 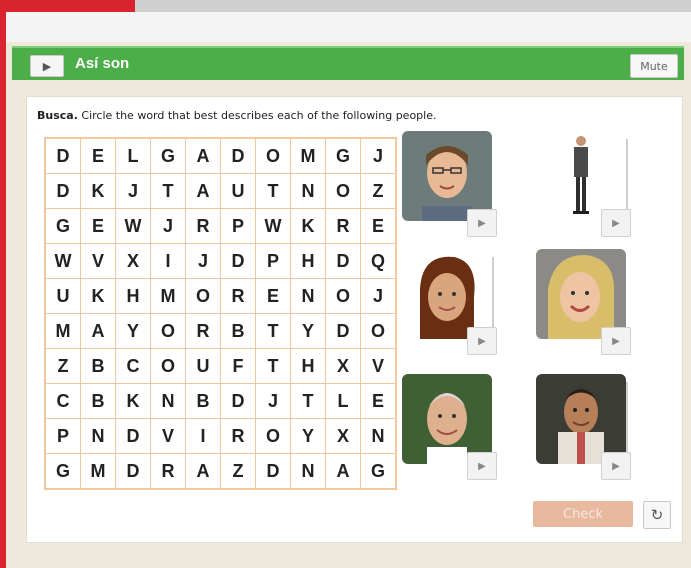 What do you see at coordinates (47, 66) in the screenshot?
I see `audio-play-button: ▶` at bounding box center [47, 66].